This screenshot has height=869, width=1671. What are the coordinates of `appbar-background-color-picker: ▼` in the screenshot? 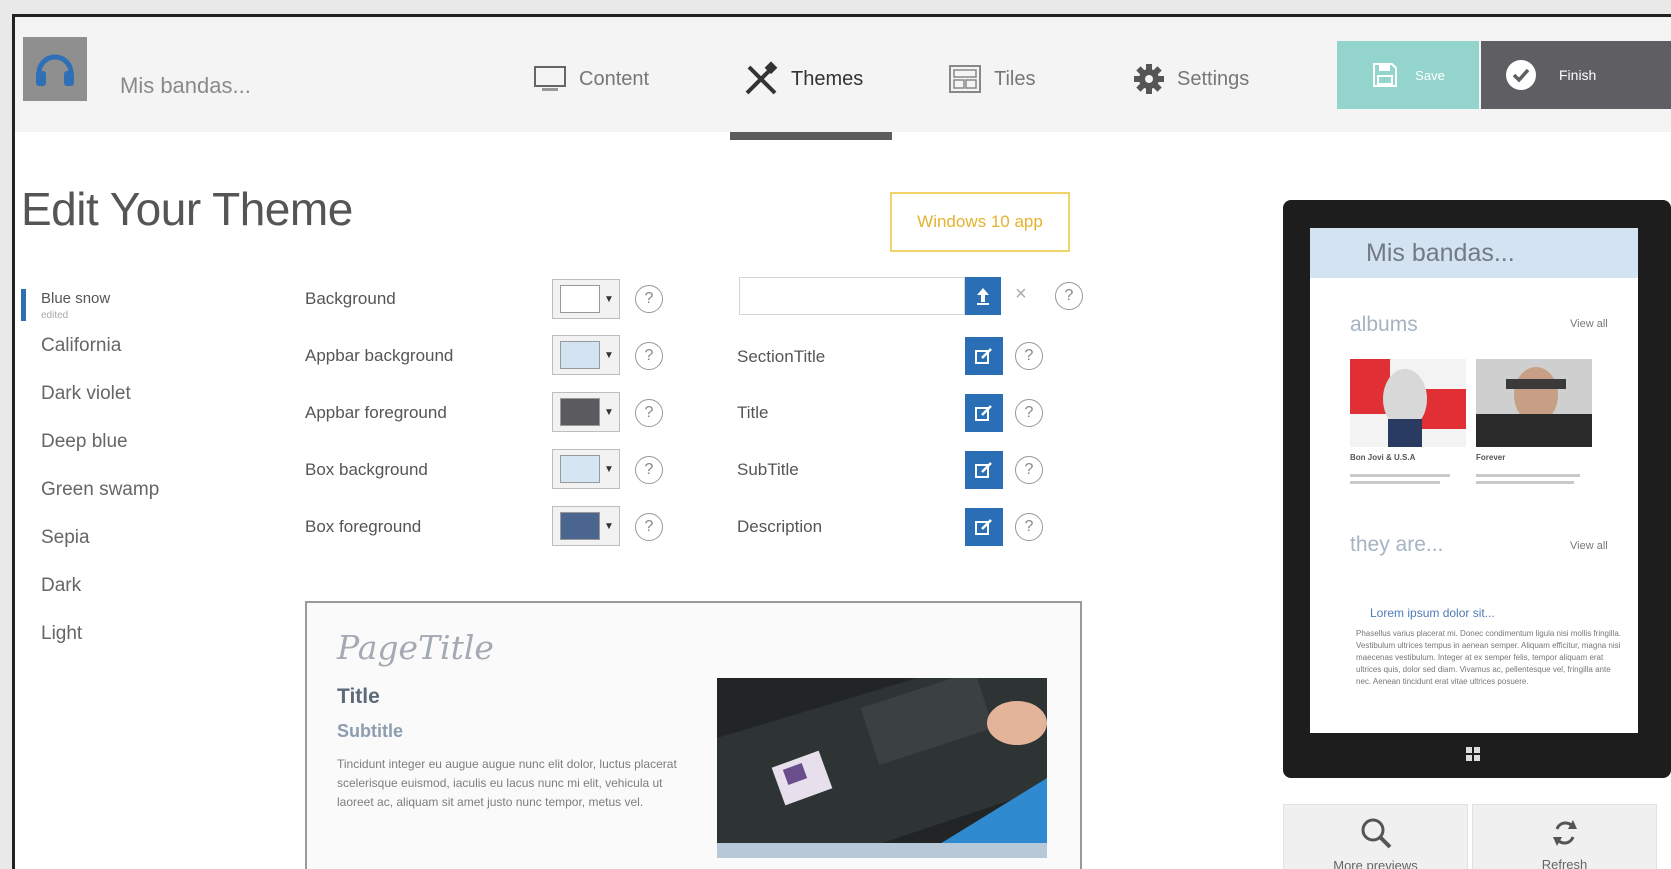 It's located at (586, 355).